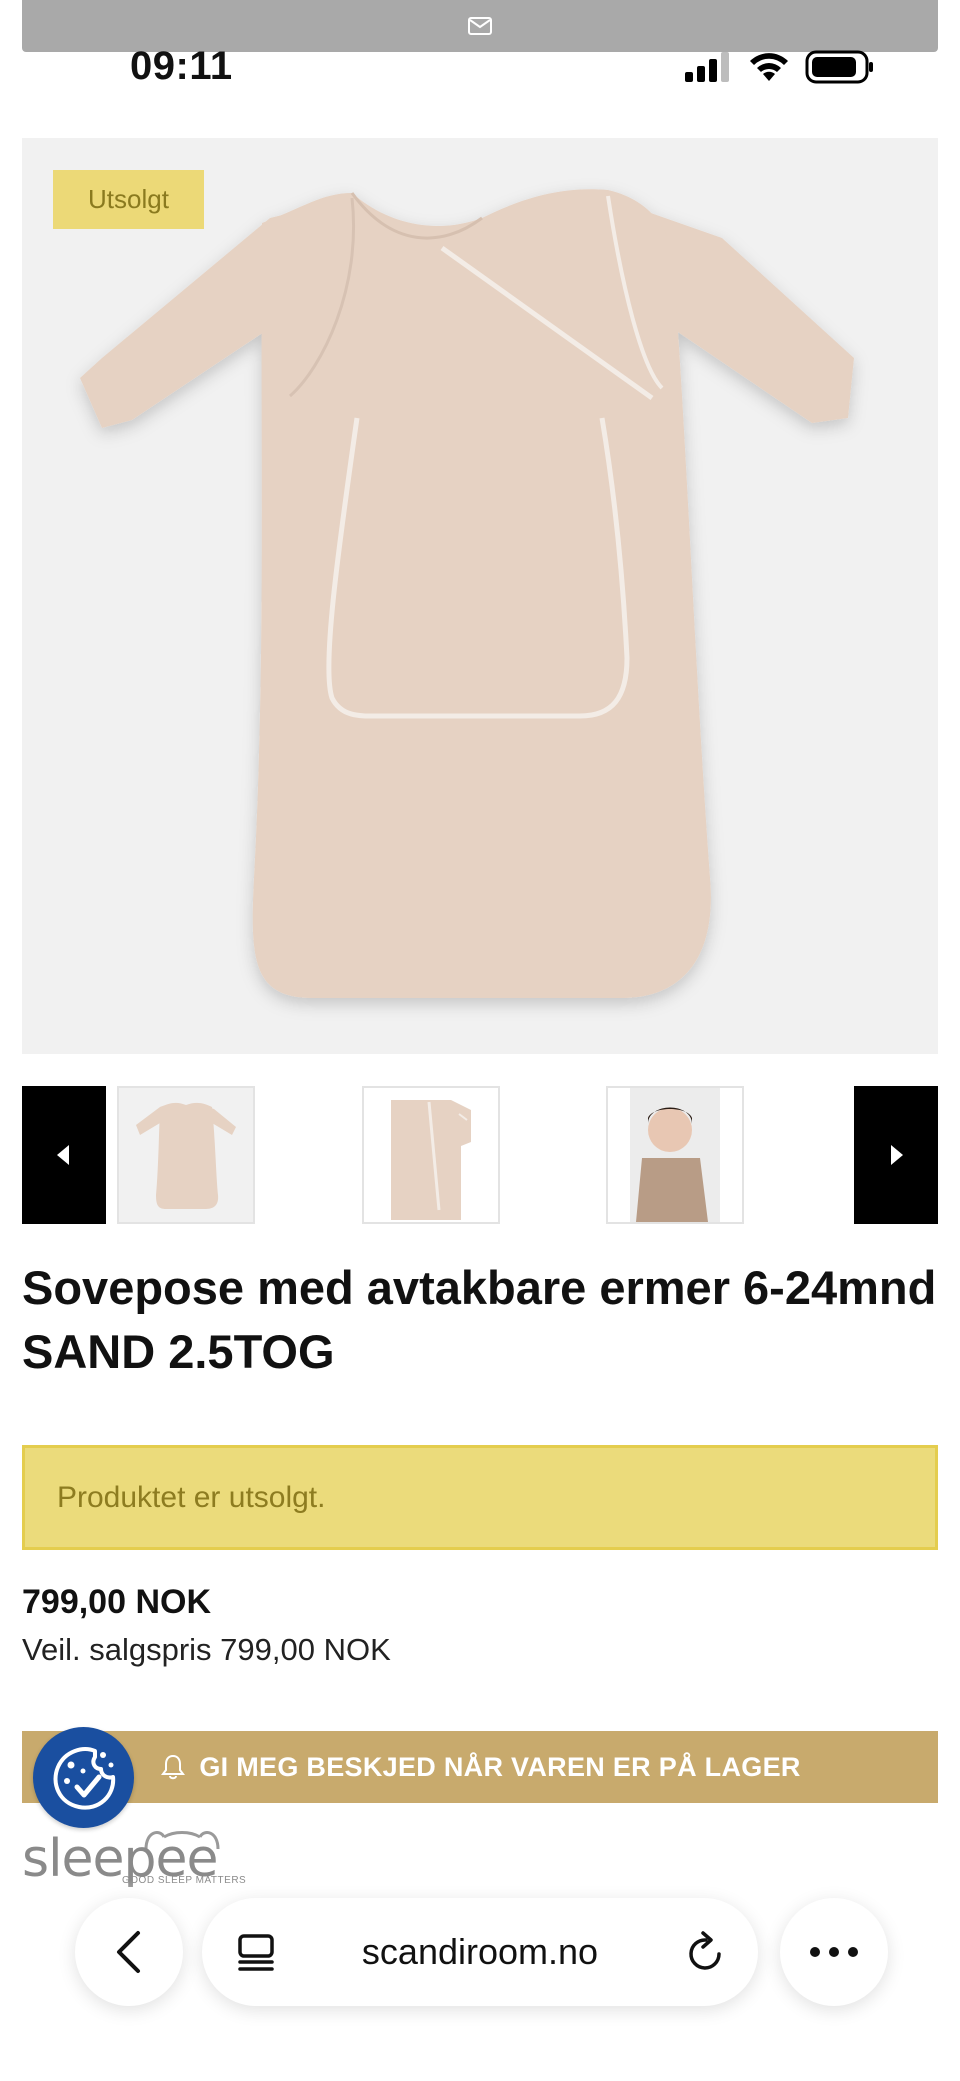  What do you see at coordinates (480, 26) in the screenshot?
I see `mail-icon` at bounding box center [480, 26].